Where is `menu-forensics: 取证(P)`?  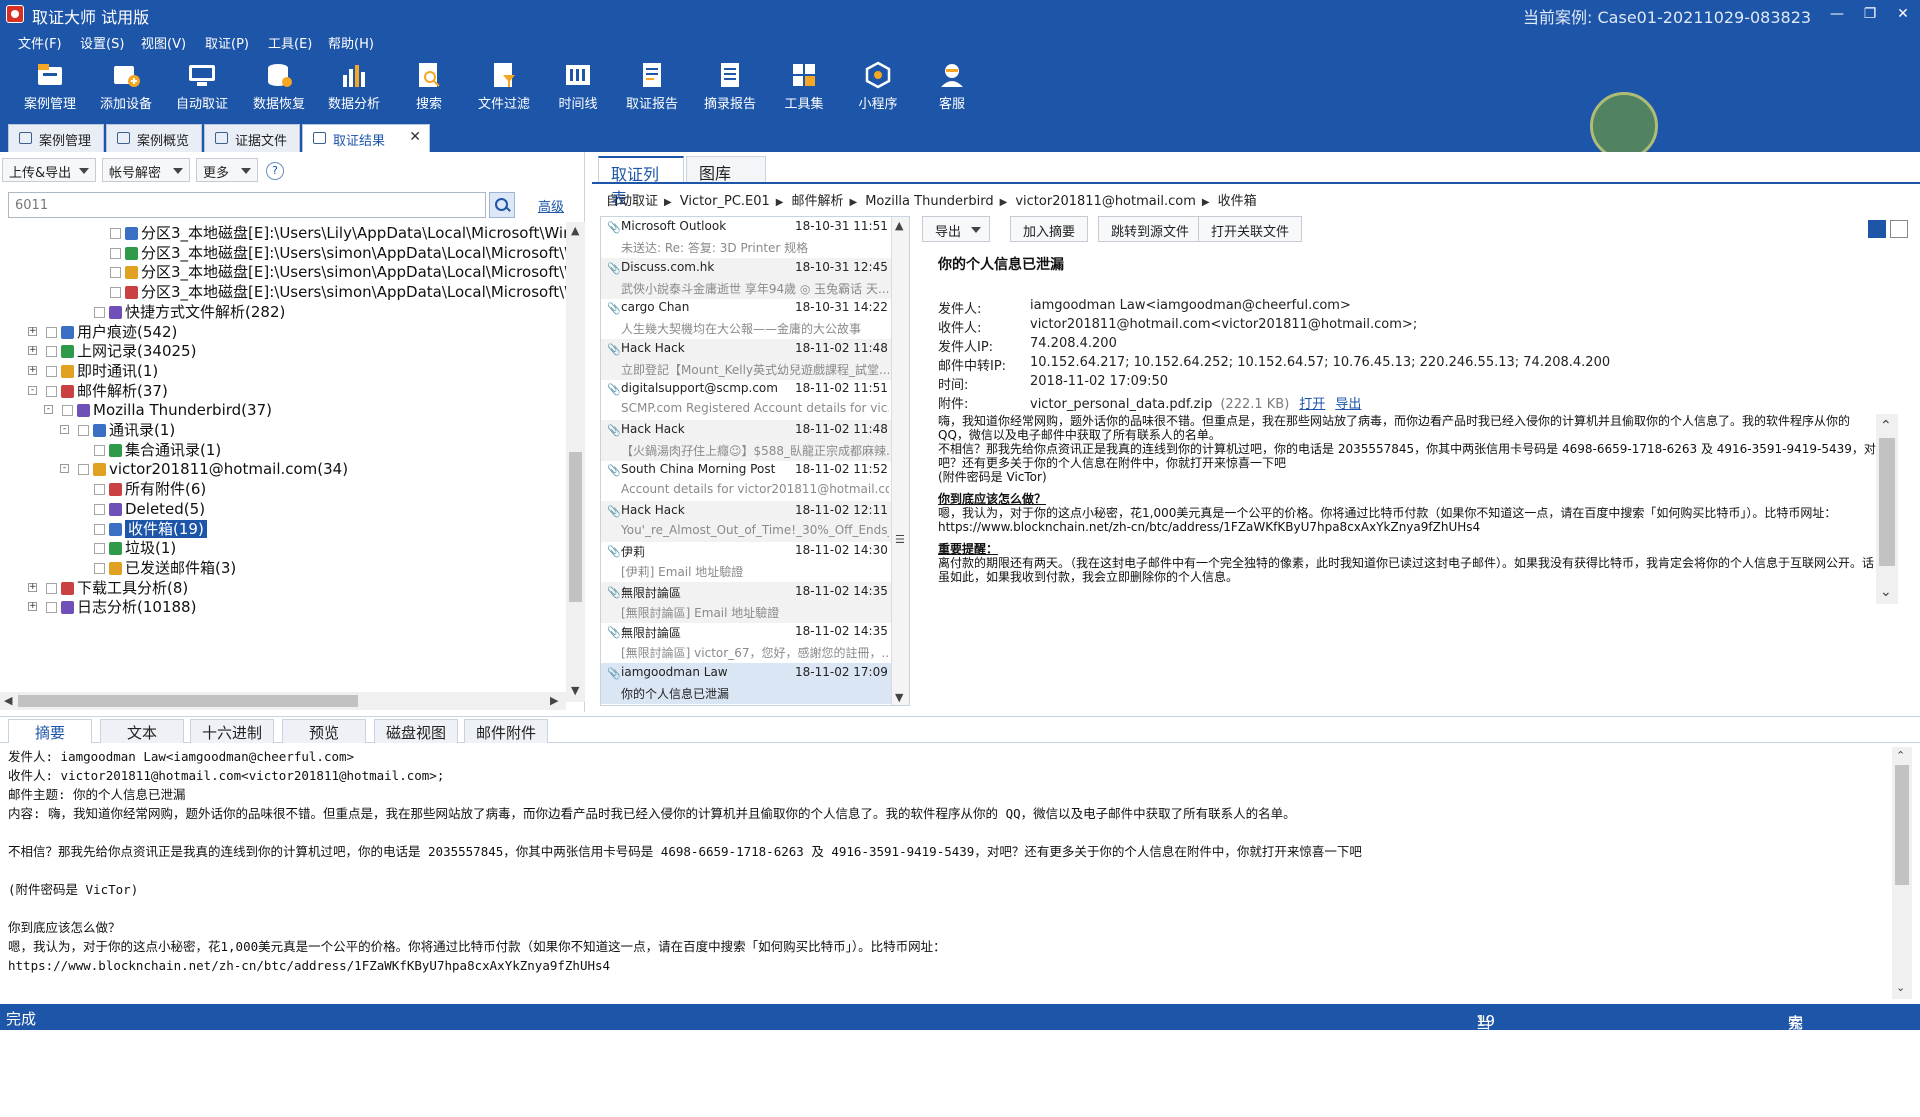
menu-forensics: 取证(P) is located at coordinates (227, 42).